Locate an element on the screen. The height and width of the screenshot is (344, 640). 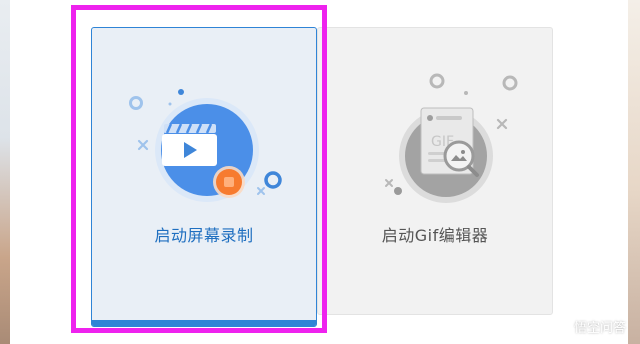
gif-editor-icon: GIF is located at coordinates (451, 138).